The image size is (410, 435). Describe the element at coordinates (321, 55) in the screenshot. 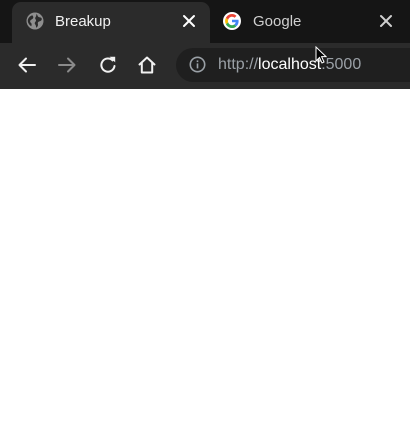

I see `mouse-cursor-icon` at that location.